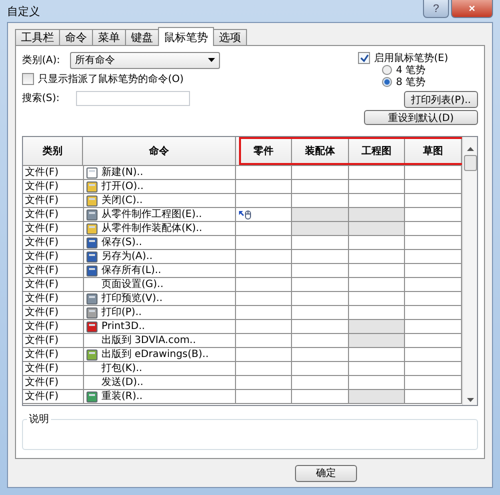 This screenshot has width=500, height=495. Describe the element at coordinates (411, 82) in the screenshot. I see `radio-label: 8 笔势` at that location.